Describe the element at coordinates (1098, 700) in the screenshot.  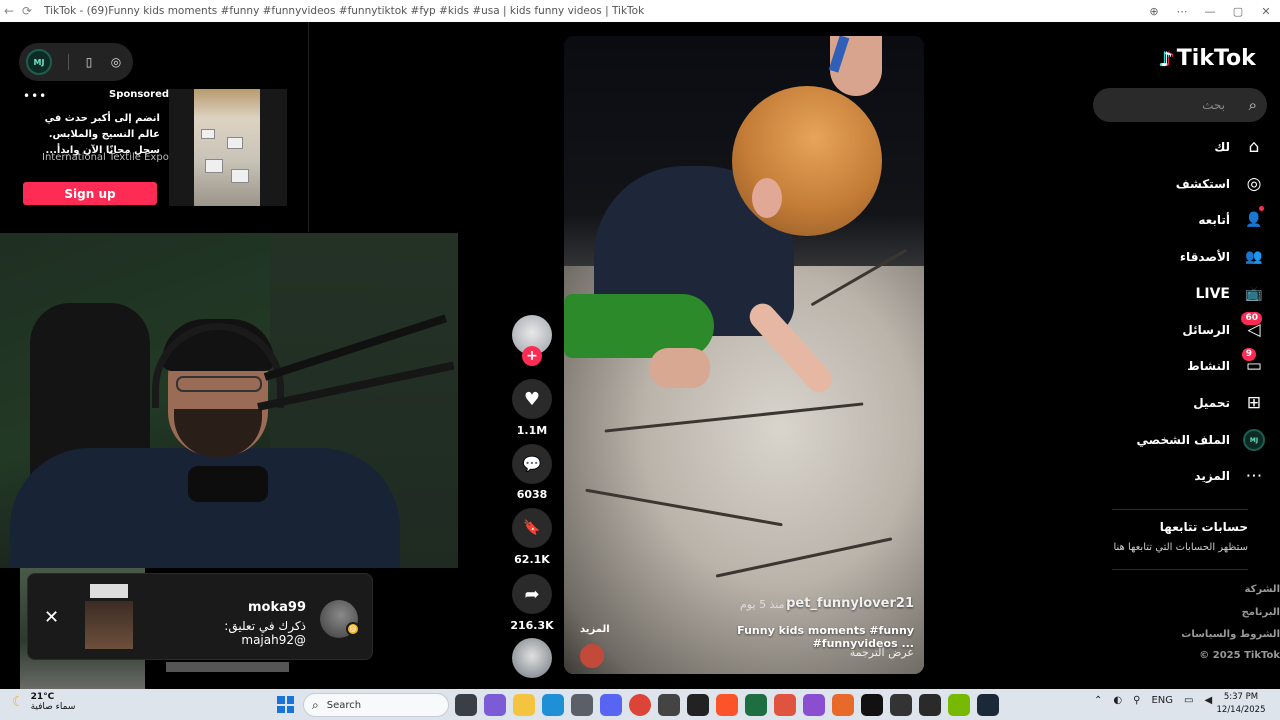
I see `chevron-up-icon: ⌃` at that location.